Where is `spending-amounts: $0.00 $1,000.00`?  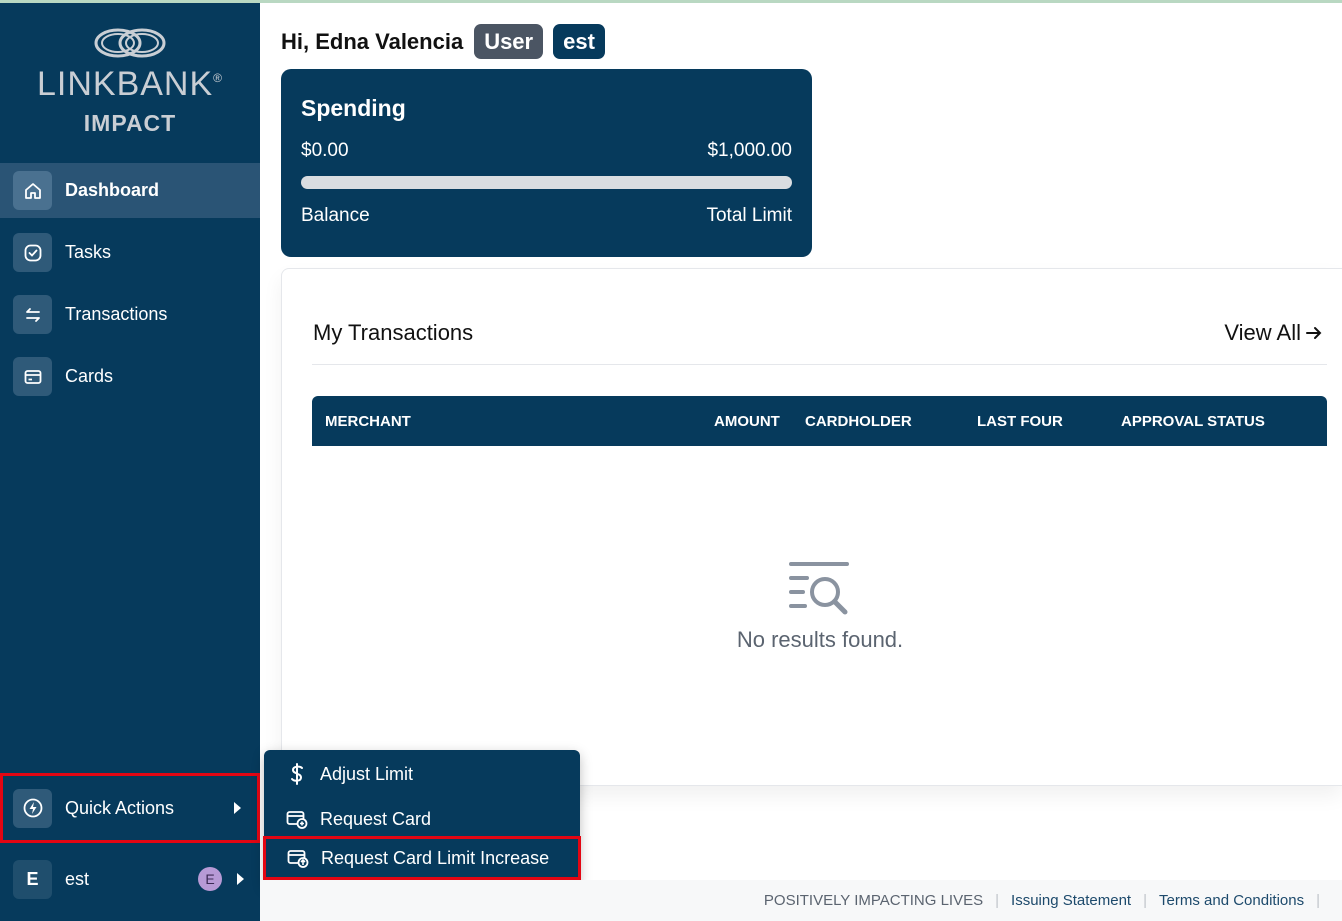
spending-amounts: $0.00 $1,000.00 is located at coordinates (546, 151).